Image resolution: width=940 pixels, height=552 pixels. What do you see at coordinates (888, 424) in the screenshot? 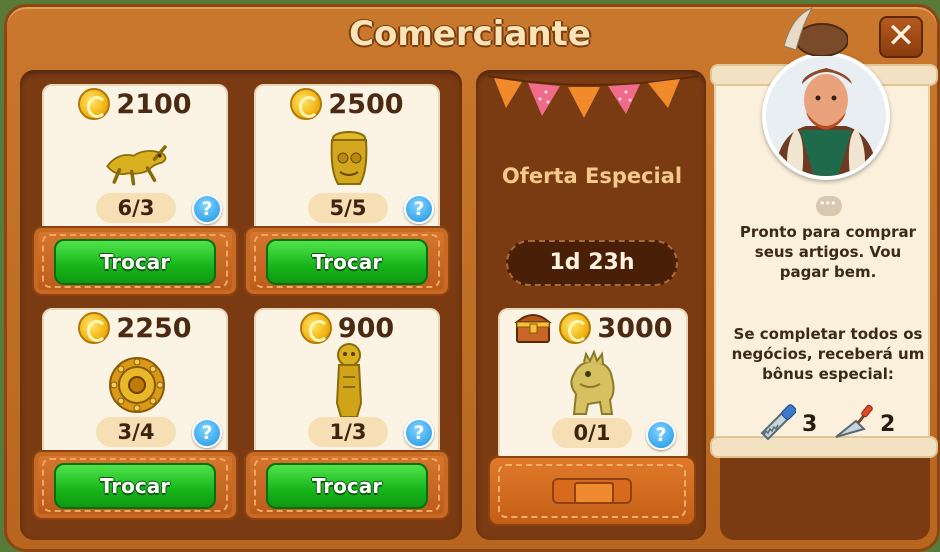
I see `reward-count: 2` at bounding box center [888, 424].